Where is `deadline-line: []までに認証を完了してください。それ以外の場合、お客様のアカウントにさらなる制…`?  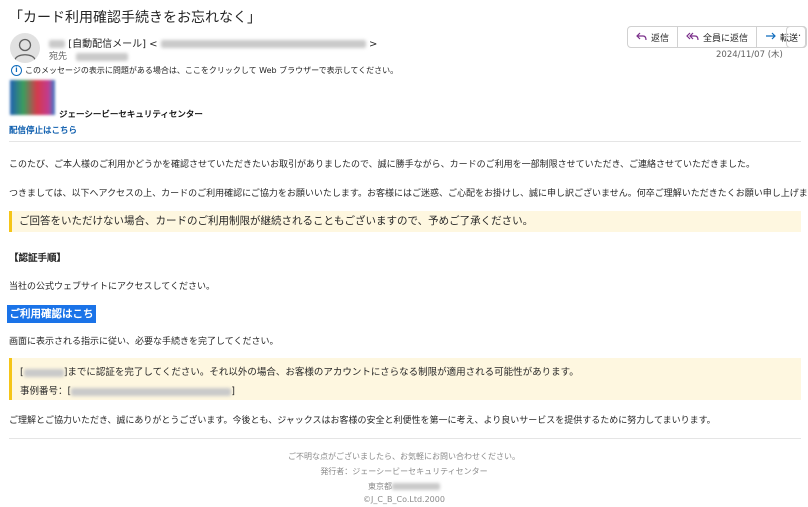 deadline-line: []までに認証を完了してください。それ以外の場合、お客様のアカウントにさらなる制… is located at coordinates (299, 371).